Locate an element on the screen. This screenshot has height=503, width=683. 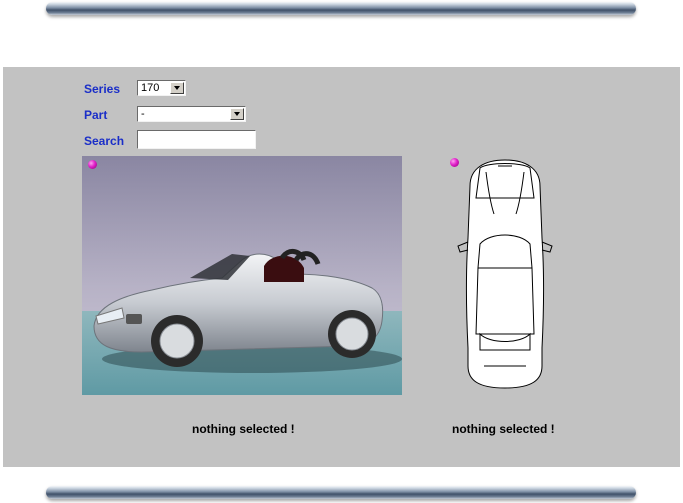
search-input is located at coordinates (196, 139).